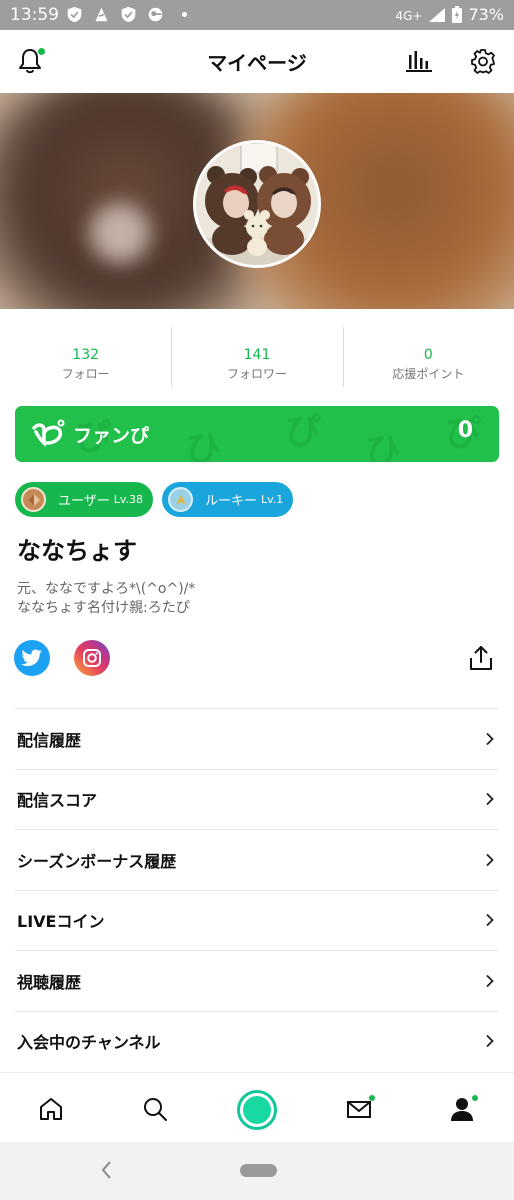  Describe the element at coordinates (49, 982) in the screenshot. I see `menu-item-label: 視聴履歴` at that location.